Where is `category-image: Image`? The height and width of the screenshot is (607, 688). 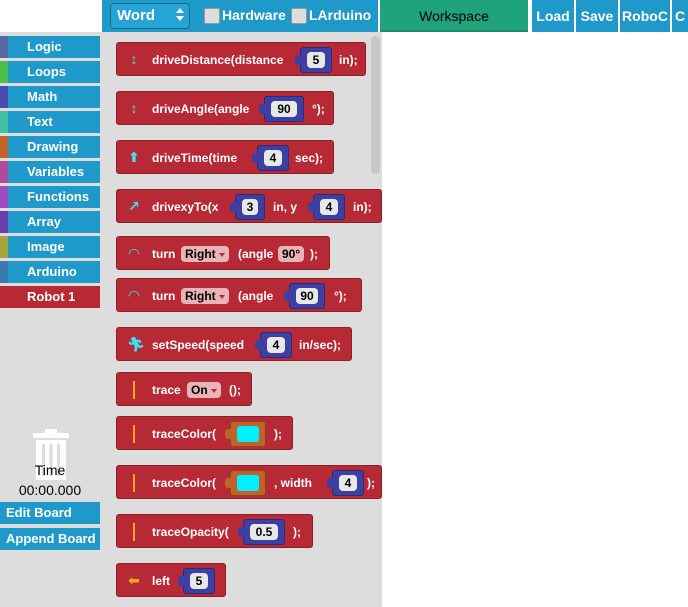
category-image: Image is located at coordinates (50, 247).